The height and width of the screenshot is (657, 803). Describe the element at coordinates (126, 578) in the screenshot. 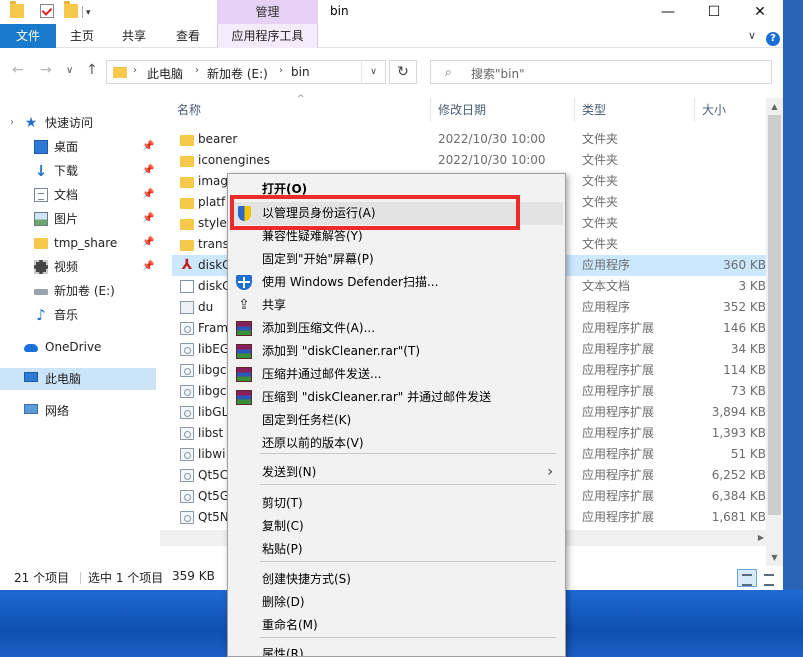

I see `status-selected: 选中 1 个项目` at that location.